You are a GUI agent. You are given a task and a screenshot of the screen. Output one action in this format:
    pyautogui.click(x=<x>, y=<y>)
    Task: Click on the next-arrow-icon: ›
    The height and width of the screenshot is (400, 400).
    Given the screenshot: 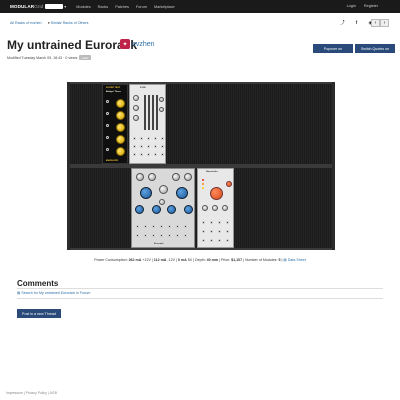 What is the action you would take?
    pyautogui.click(x=384, y=23)
    